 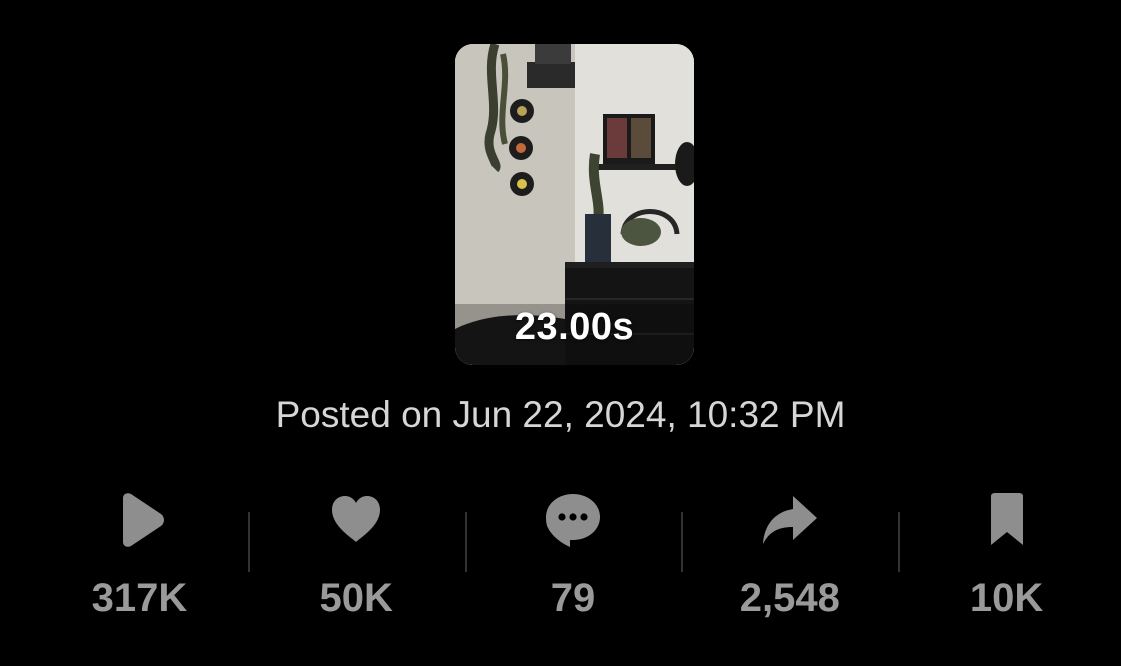 I want to click on stat-saves: 10K, so click(x=1006, y=561).